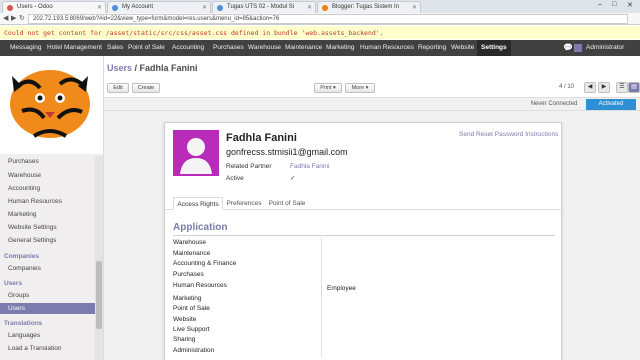 The width and height of the screenshot is (640, 360). Describe the element at coordinates (287, 203) in the screenshot. I see `tab-point-of-sale: Point of Sale` at that location.